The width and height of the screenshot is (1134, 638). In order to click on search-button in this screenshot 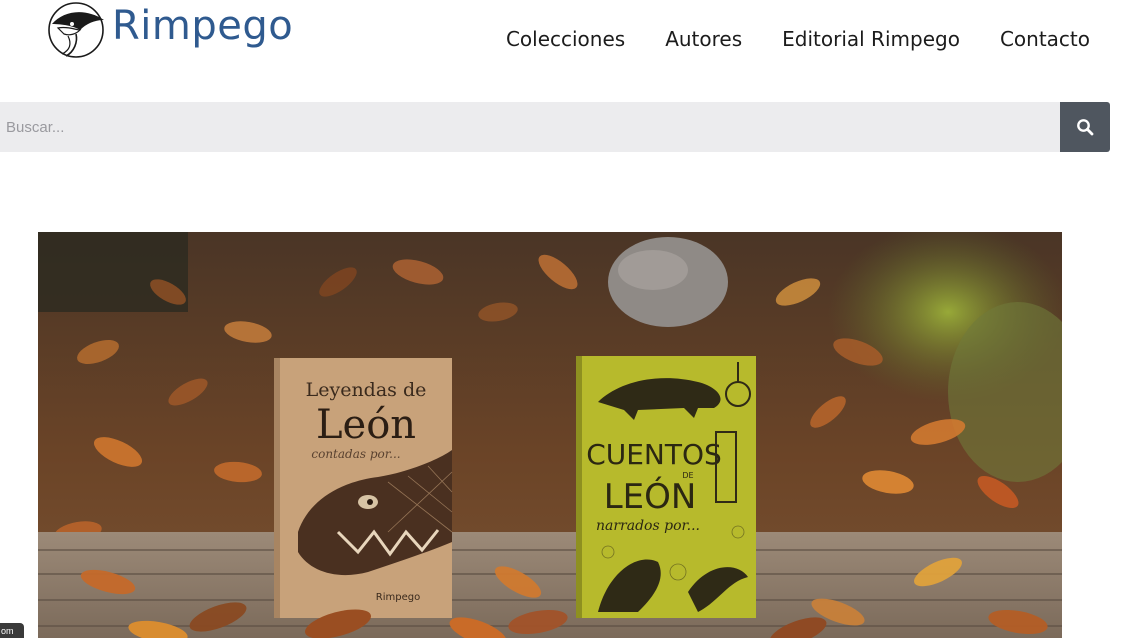, I will do `click(1085, 127)`.